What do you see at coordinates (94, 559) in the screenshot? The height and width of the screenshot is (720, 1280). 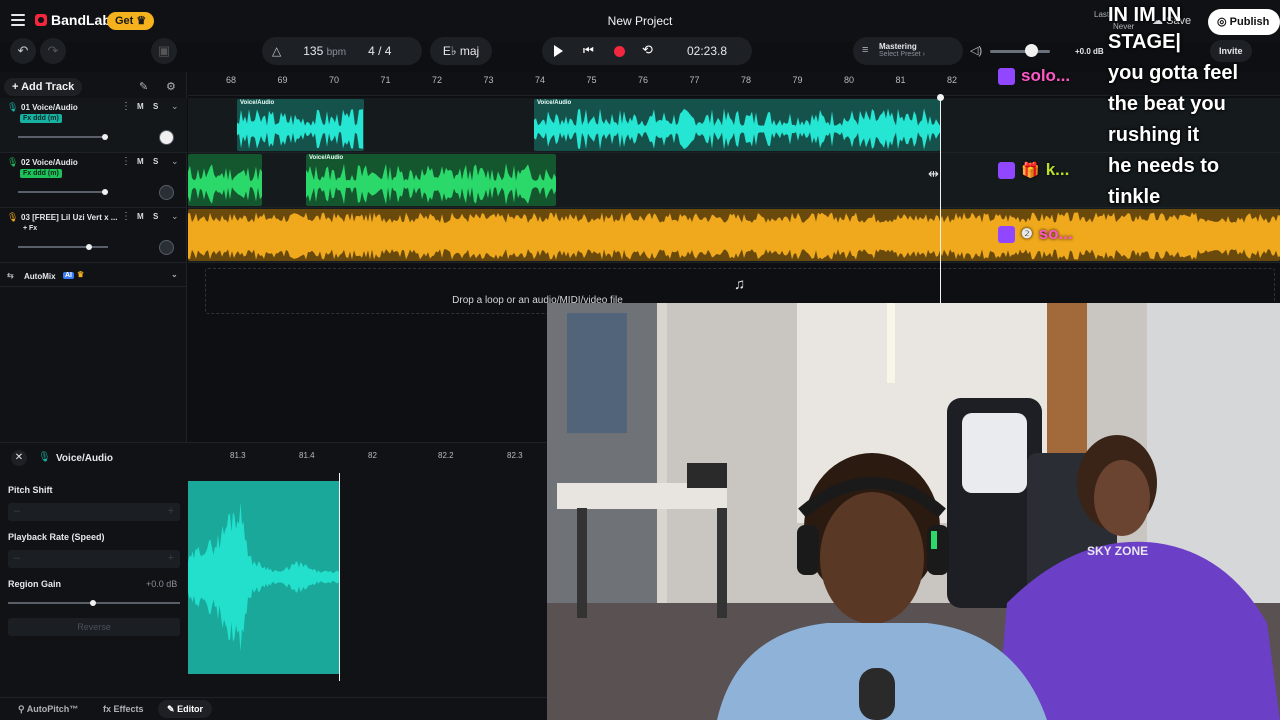 I see `playback-rate-stepper: – +` at bounding box center [94, 559].